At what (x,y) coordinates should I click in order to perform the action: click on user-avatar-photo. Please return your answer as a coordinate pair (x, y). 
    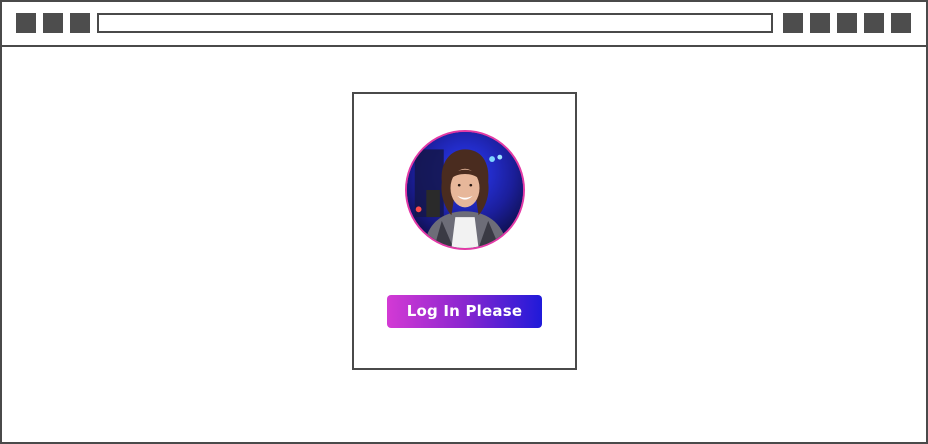
    Looking at the image, I should click on (465, 190).